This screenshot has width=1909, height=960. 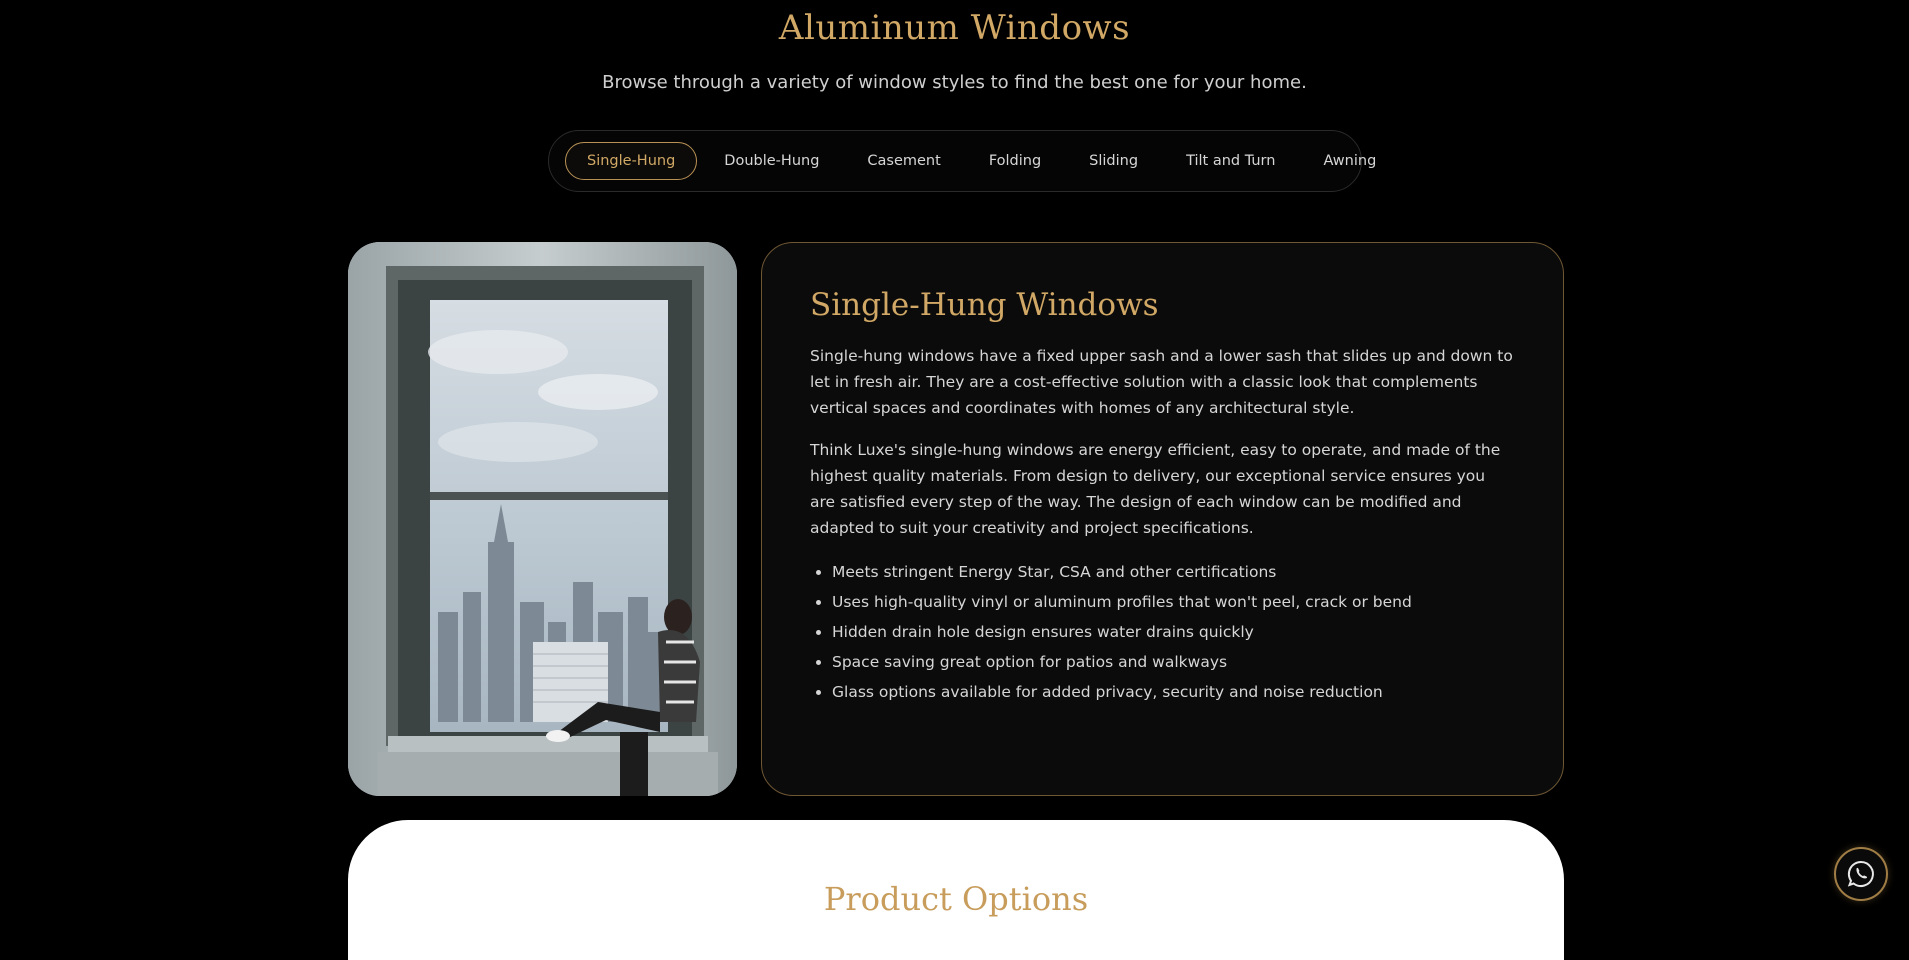 I want to click on tab-awning: Awning, so click(x=1349, y=161).